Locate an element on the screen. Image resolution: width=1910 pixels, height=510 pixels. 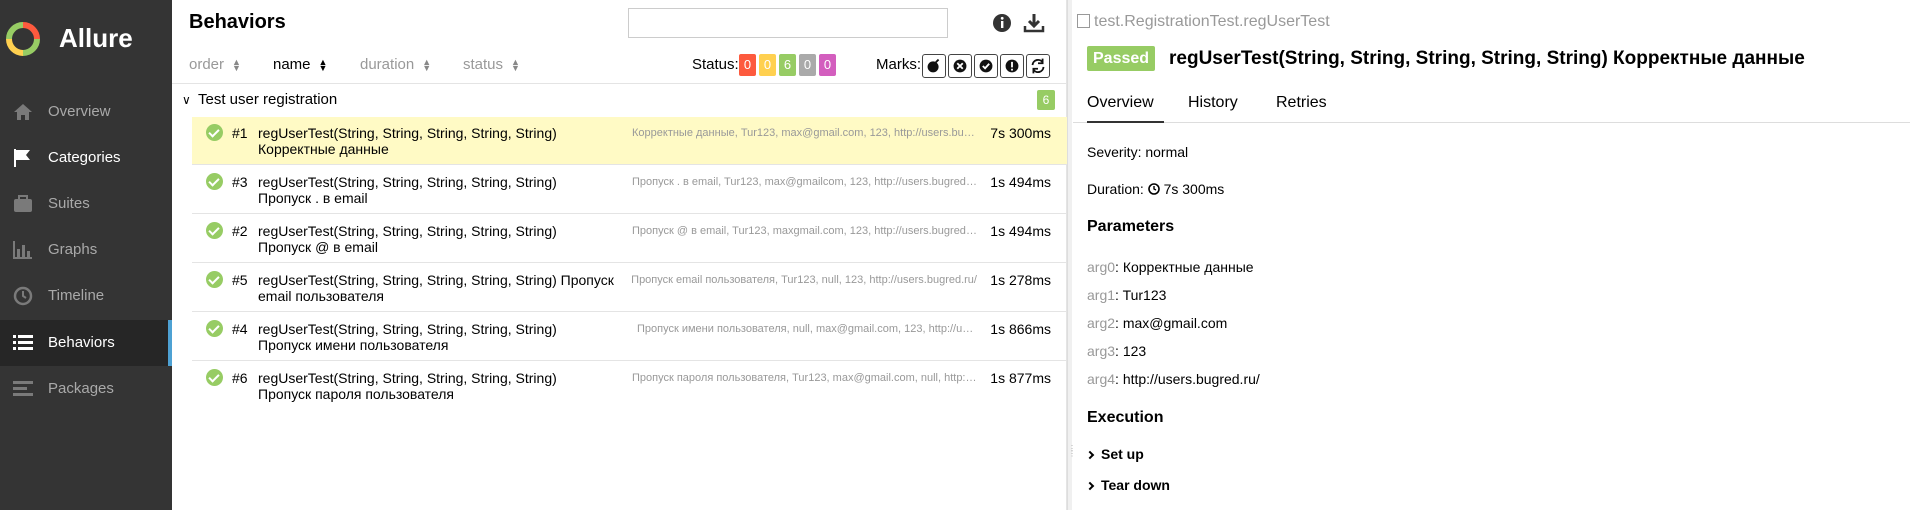
status-skipped-count: 0 is located at coordinates (807, 65).